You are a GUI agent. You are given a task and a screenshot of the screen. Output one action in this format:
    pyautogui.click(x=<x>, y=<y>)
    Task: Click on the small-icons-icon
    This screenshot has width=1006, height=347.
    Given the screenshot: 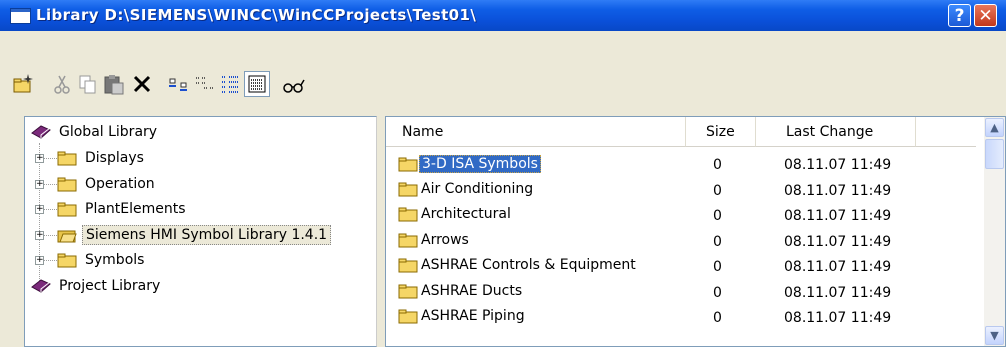 What is the action you would take?
    pyautogui.click(x=179, y=84)
    